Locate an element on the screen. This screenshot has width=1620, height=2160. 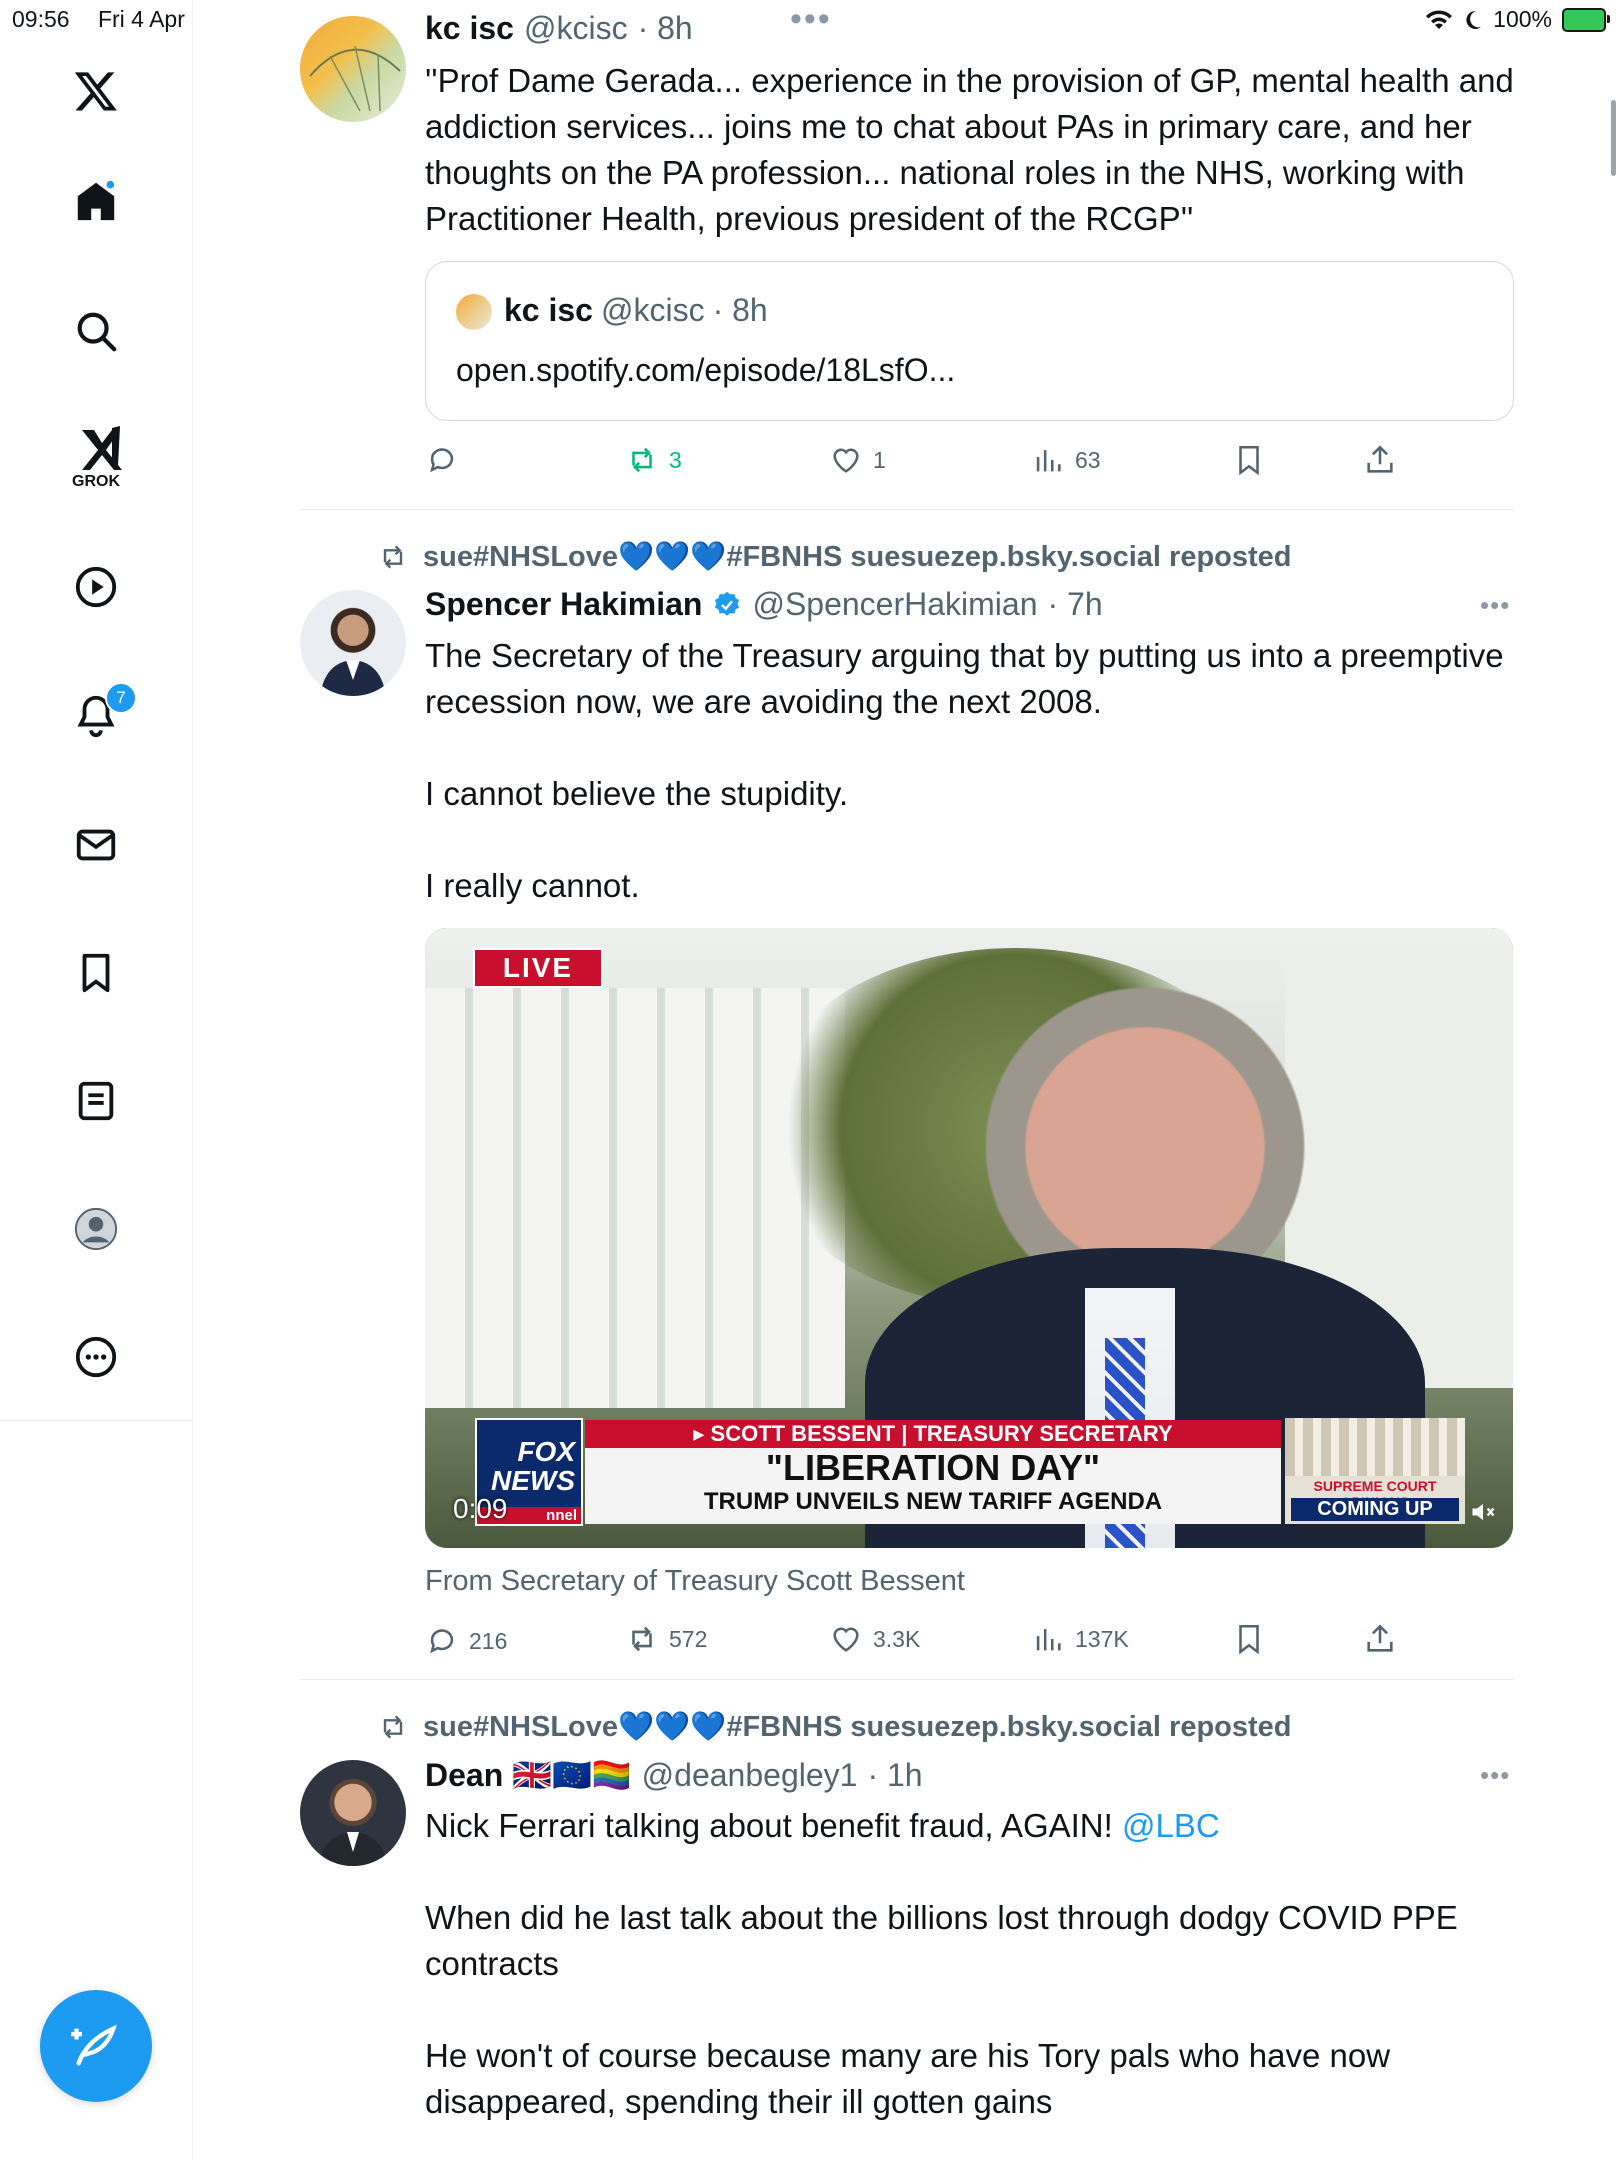
compose-post-button is located at coordinates (96, 2046).